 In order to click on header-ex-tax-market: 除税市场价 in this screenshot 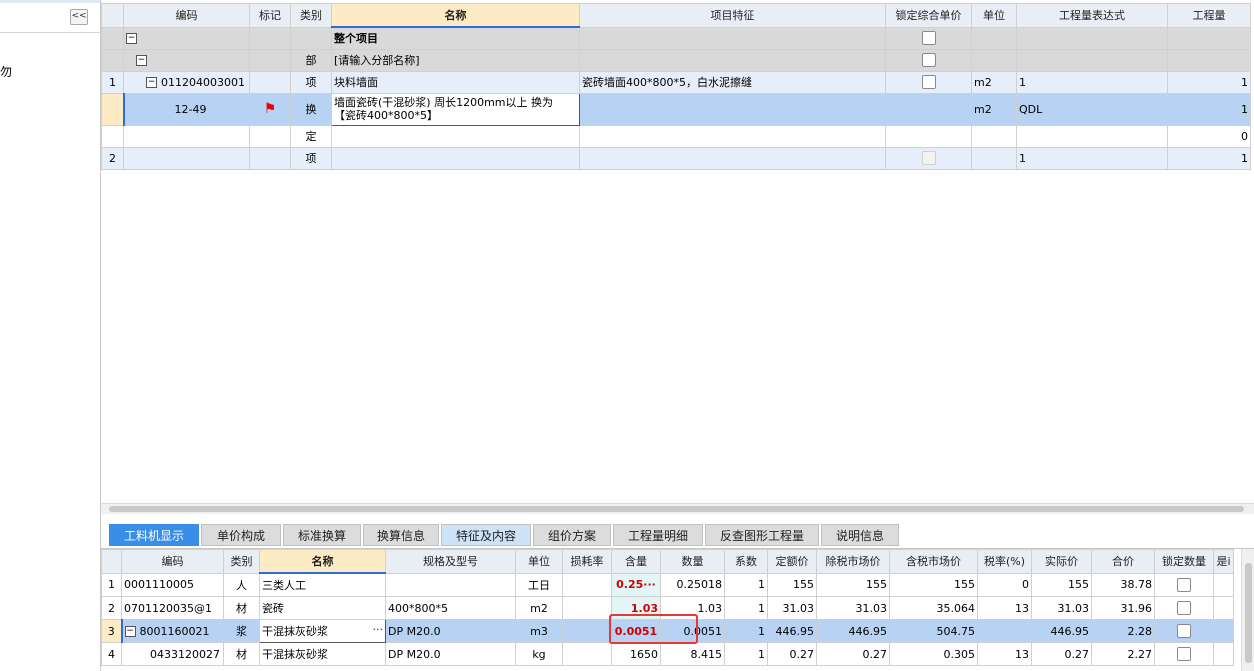, I will do `click(853, 561)`.